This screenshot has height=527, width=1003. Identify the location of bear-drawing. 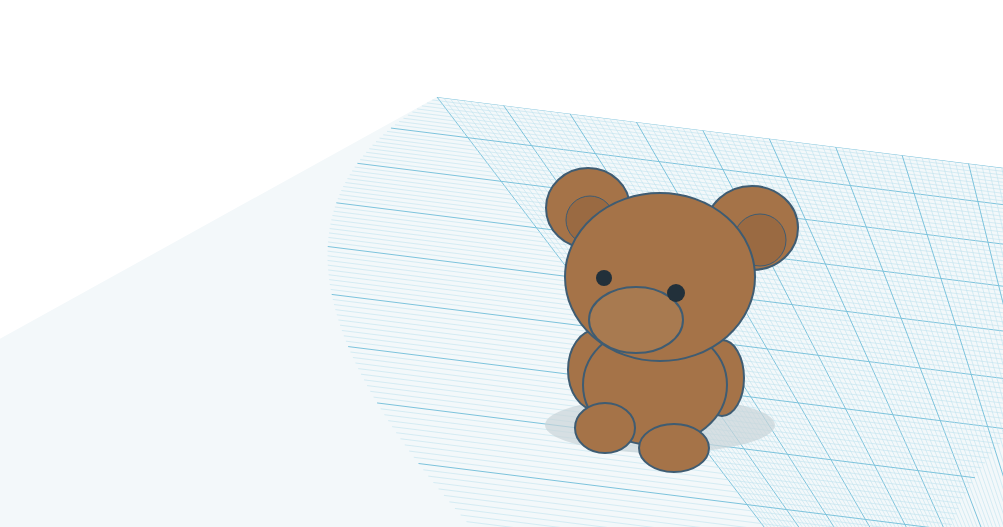
(672, 320).